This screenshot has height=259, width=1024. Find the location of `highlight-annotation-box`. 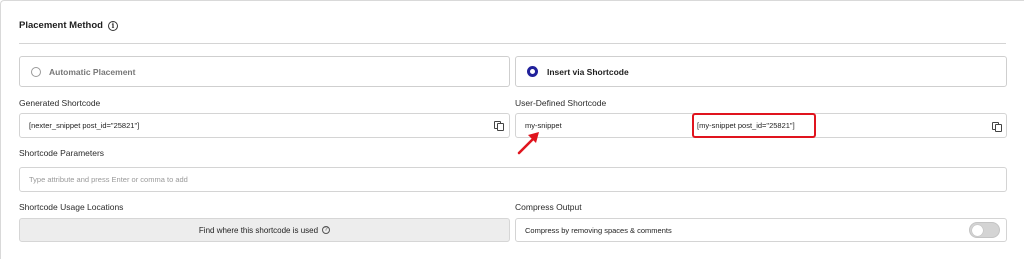

highlight-annotation-box is located at coordinates (754, 125).